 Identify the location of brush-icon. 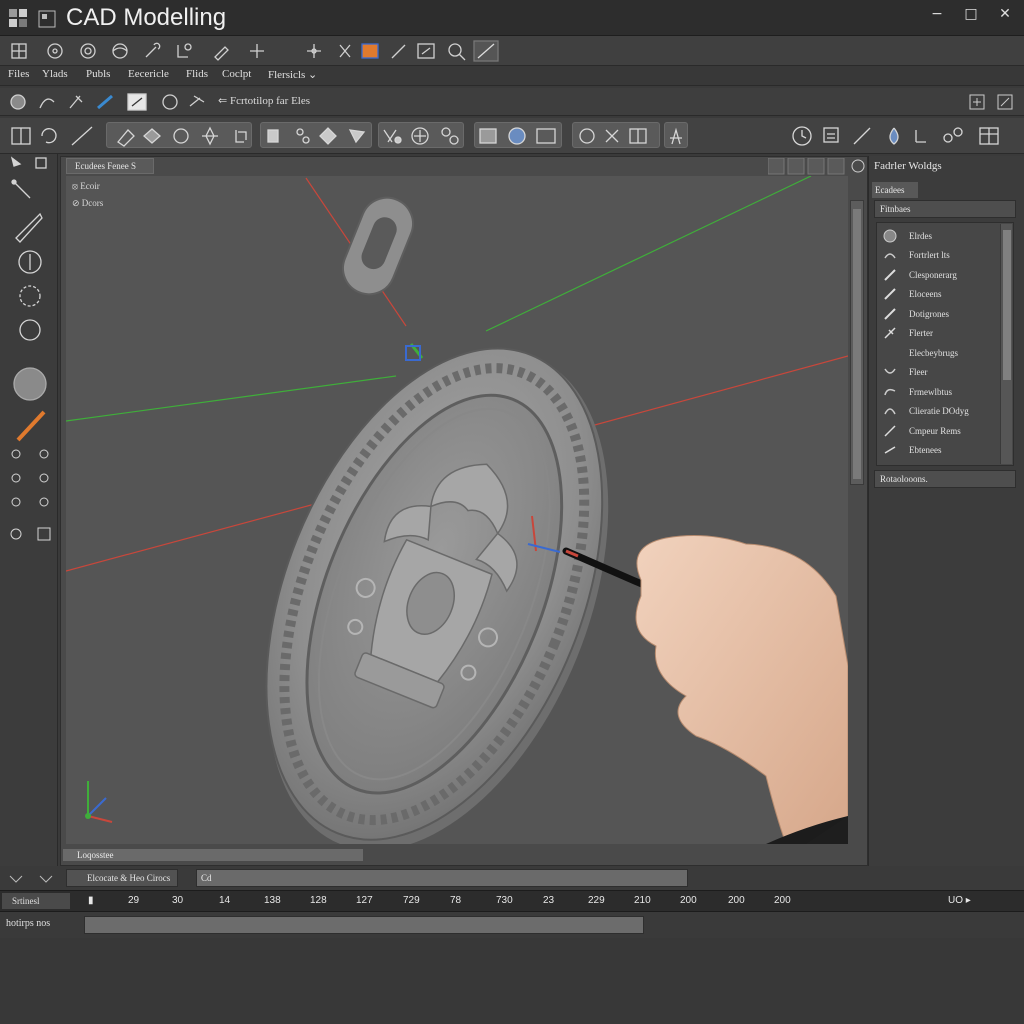
(398, 51).